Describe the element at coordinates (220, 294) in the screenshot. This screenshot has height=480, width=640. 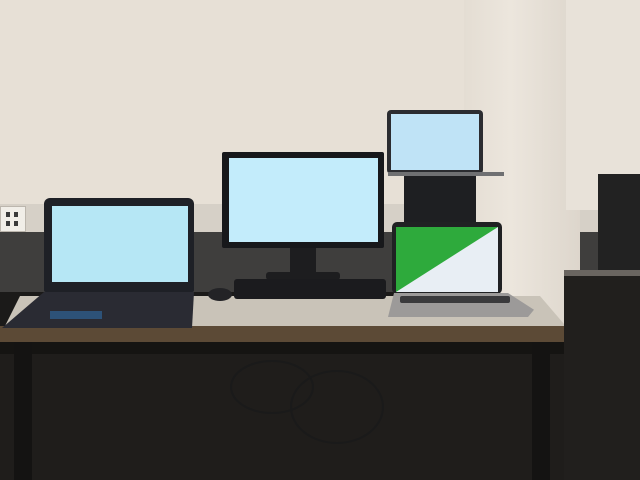
I see `mouse` at that location.